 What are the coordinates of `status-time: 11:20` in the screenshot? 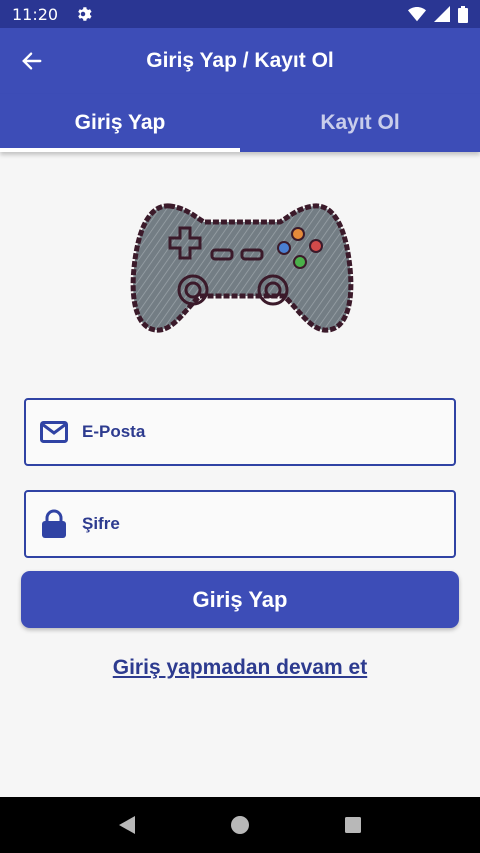 It's located at (35, 14).